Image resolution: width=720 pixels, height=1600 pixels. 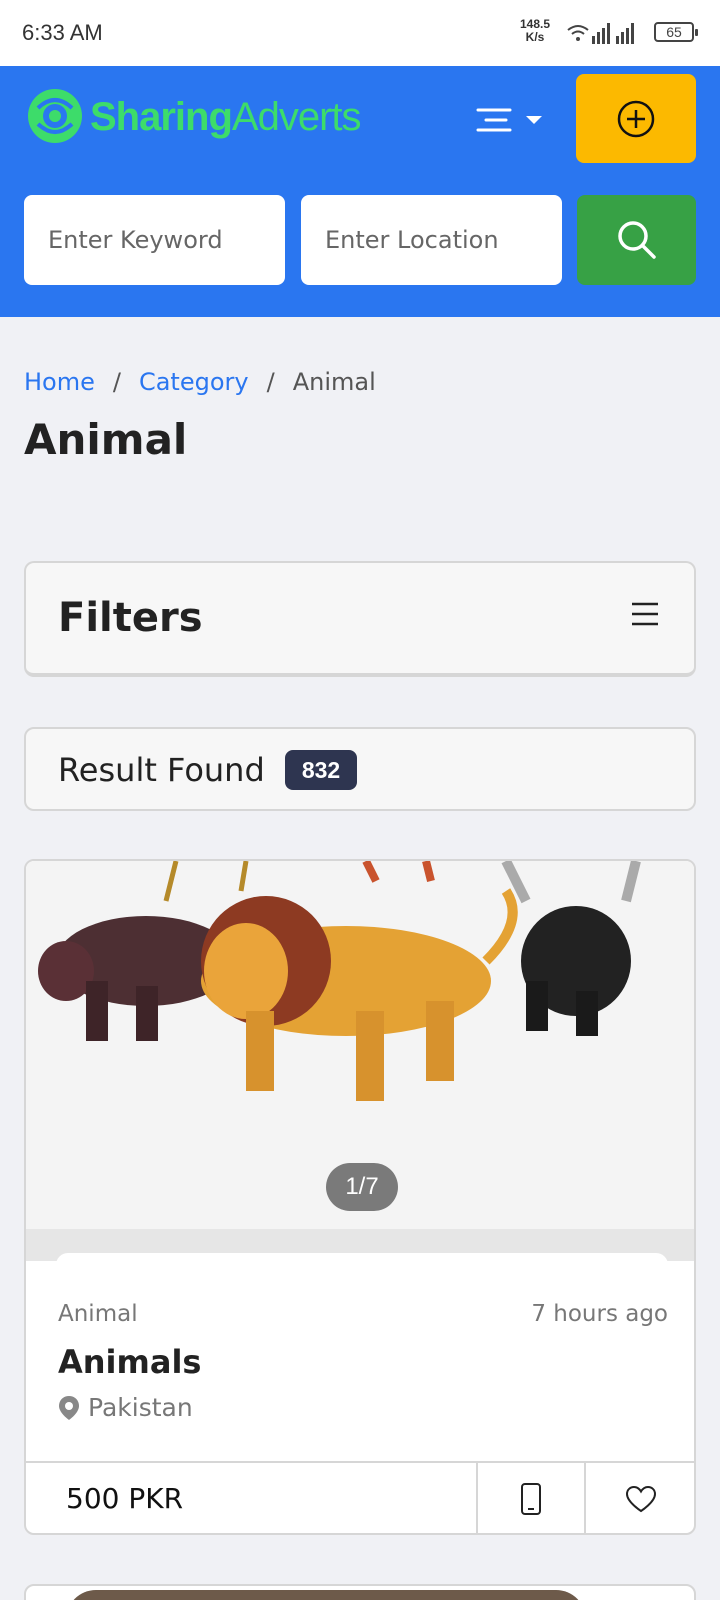 I want to click on filters-label: Filters, so click(x=130, y=618).